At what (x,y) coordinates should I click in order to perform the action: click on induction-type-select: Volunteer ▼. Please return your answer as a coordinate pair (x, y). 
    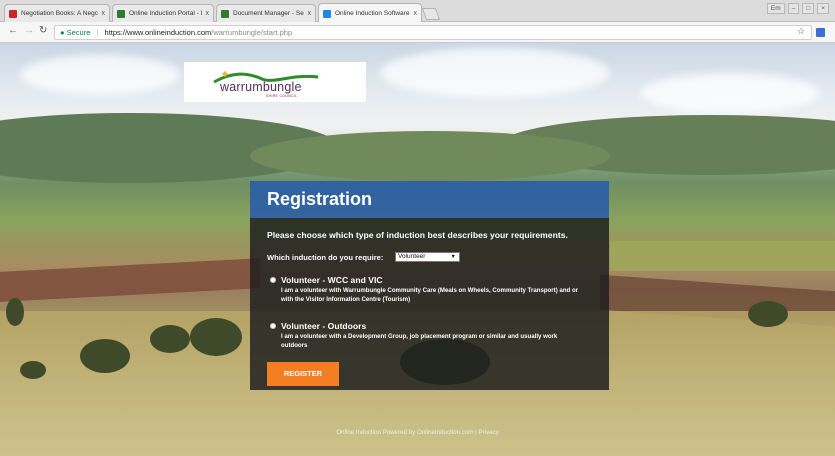
    Looking at the image, I should click on (427, 257).